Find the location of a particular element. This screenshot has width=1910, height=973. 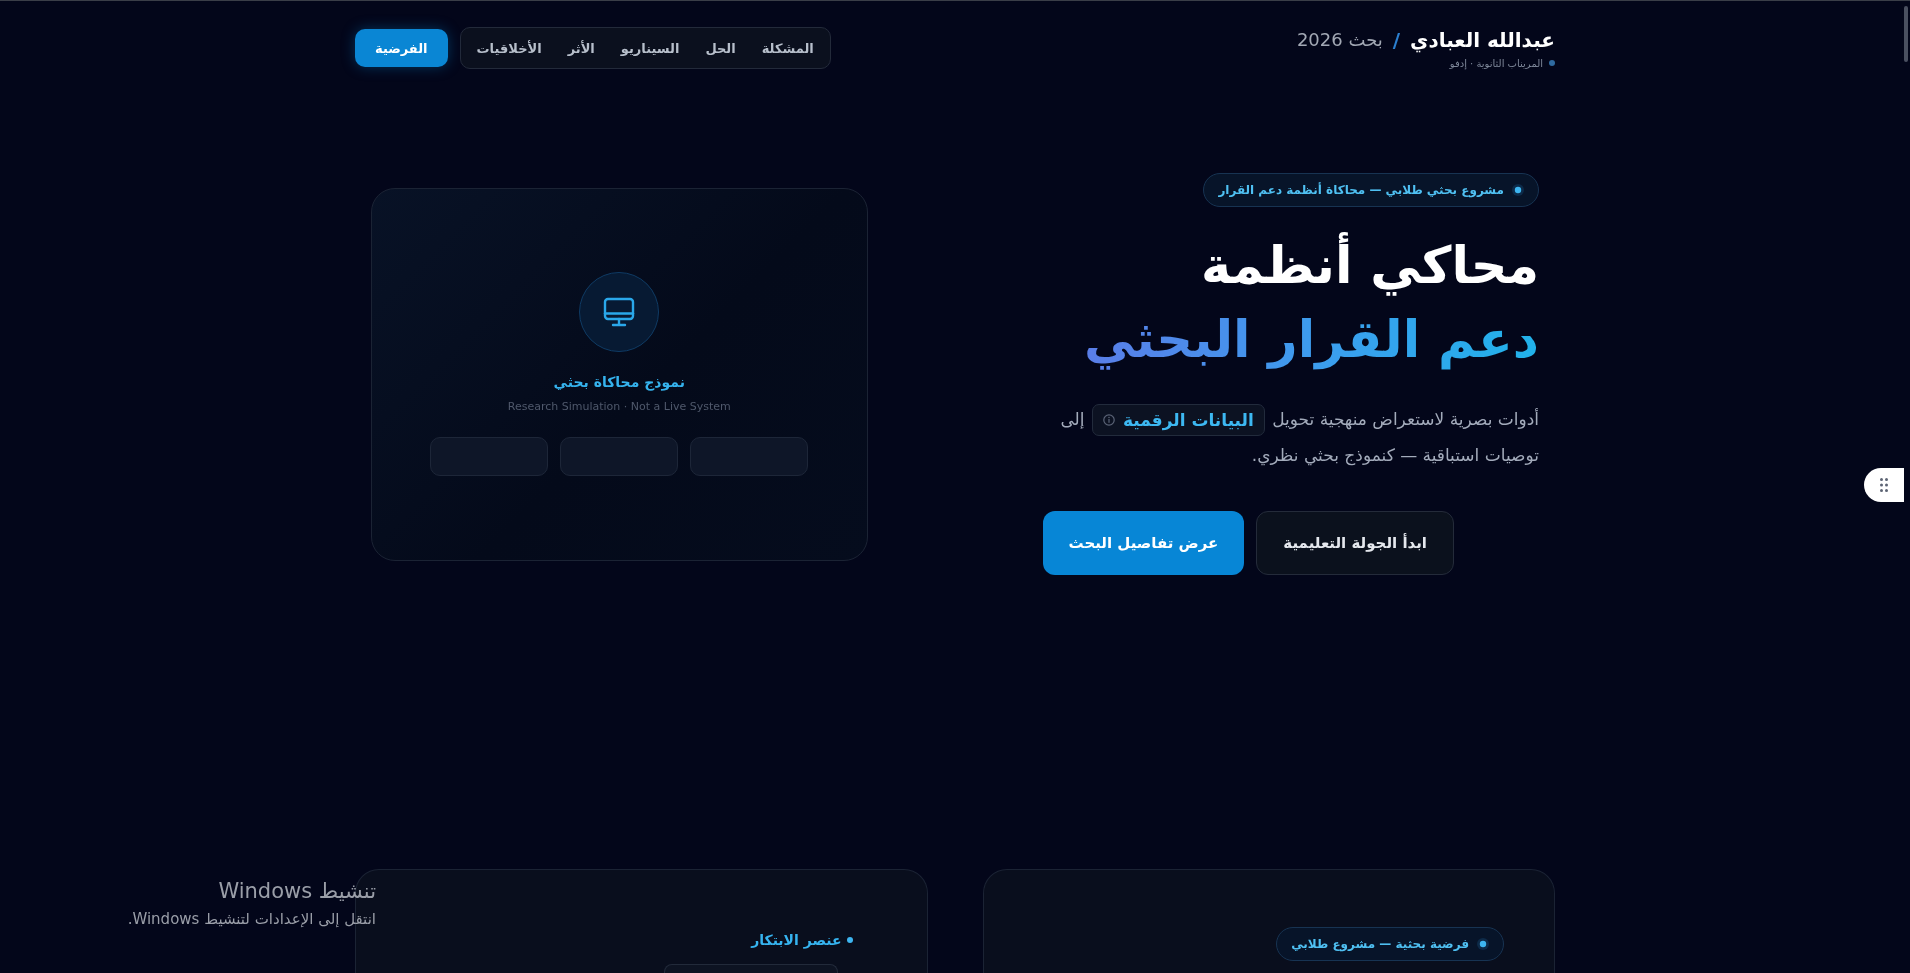

side-handle is located at coordinates (1884, 485).